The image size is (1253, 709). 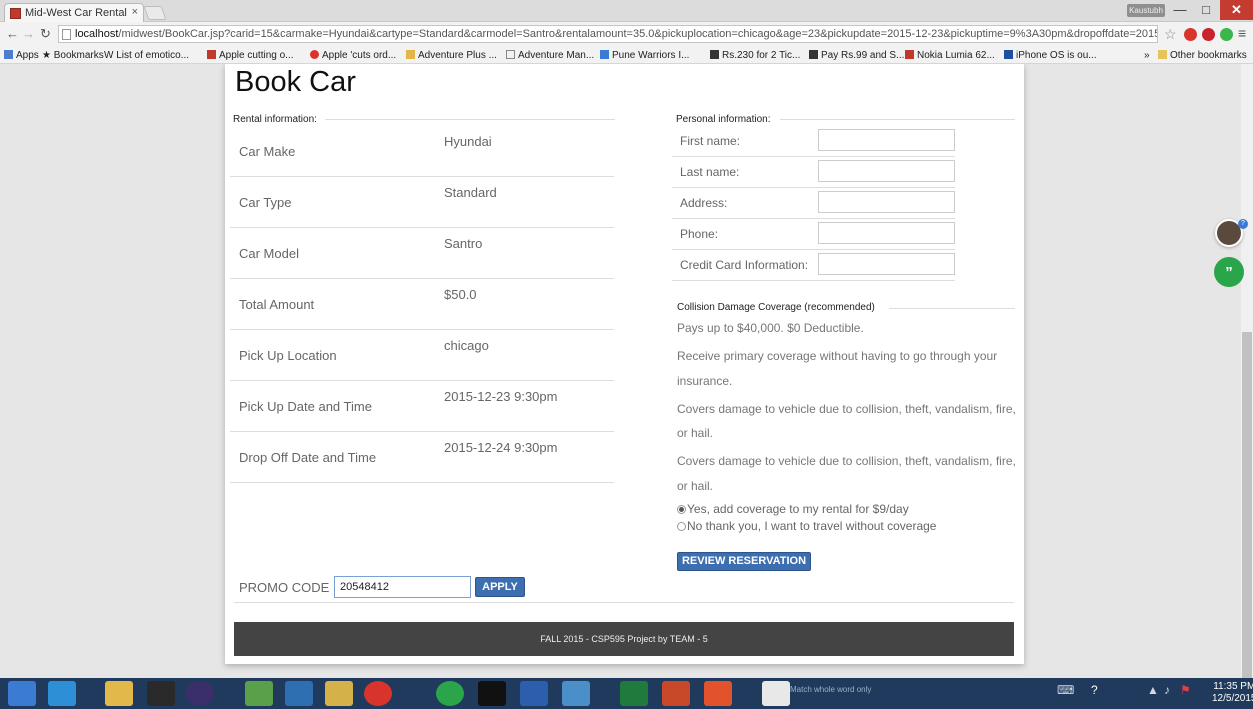 I want to click on rental-row-pickup-datetime: Pick Up Date and Time 2015-12-23 9:30pm, so click(x=422, y=406).